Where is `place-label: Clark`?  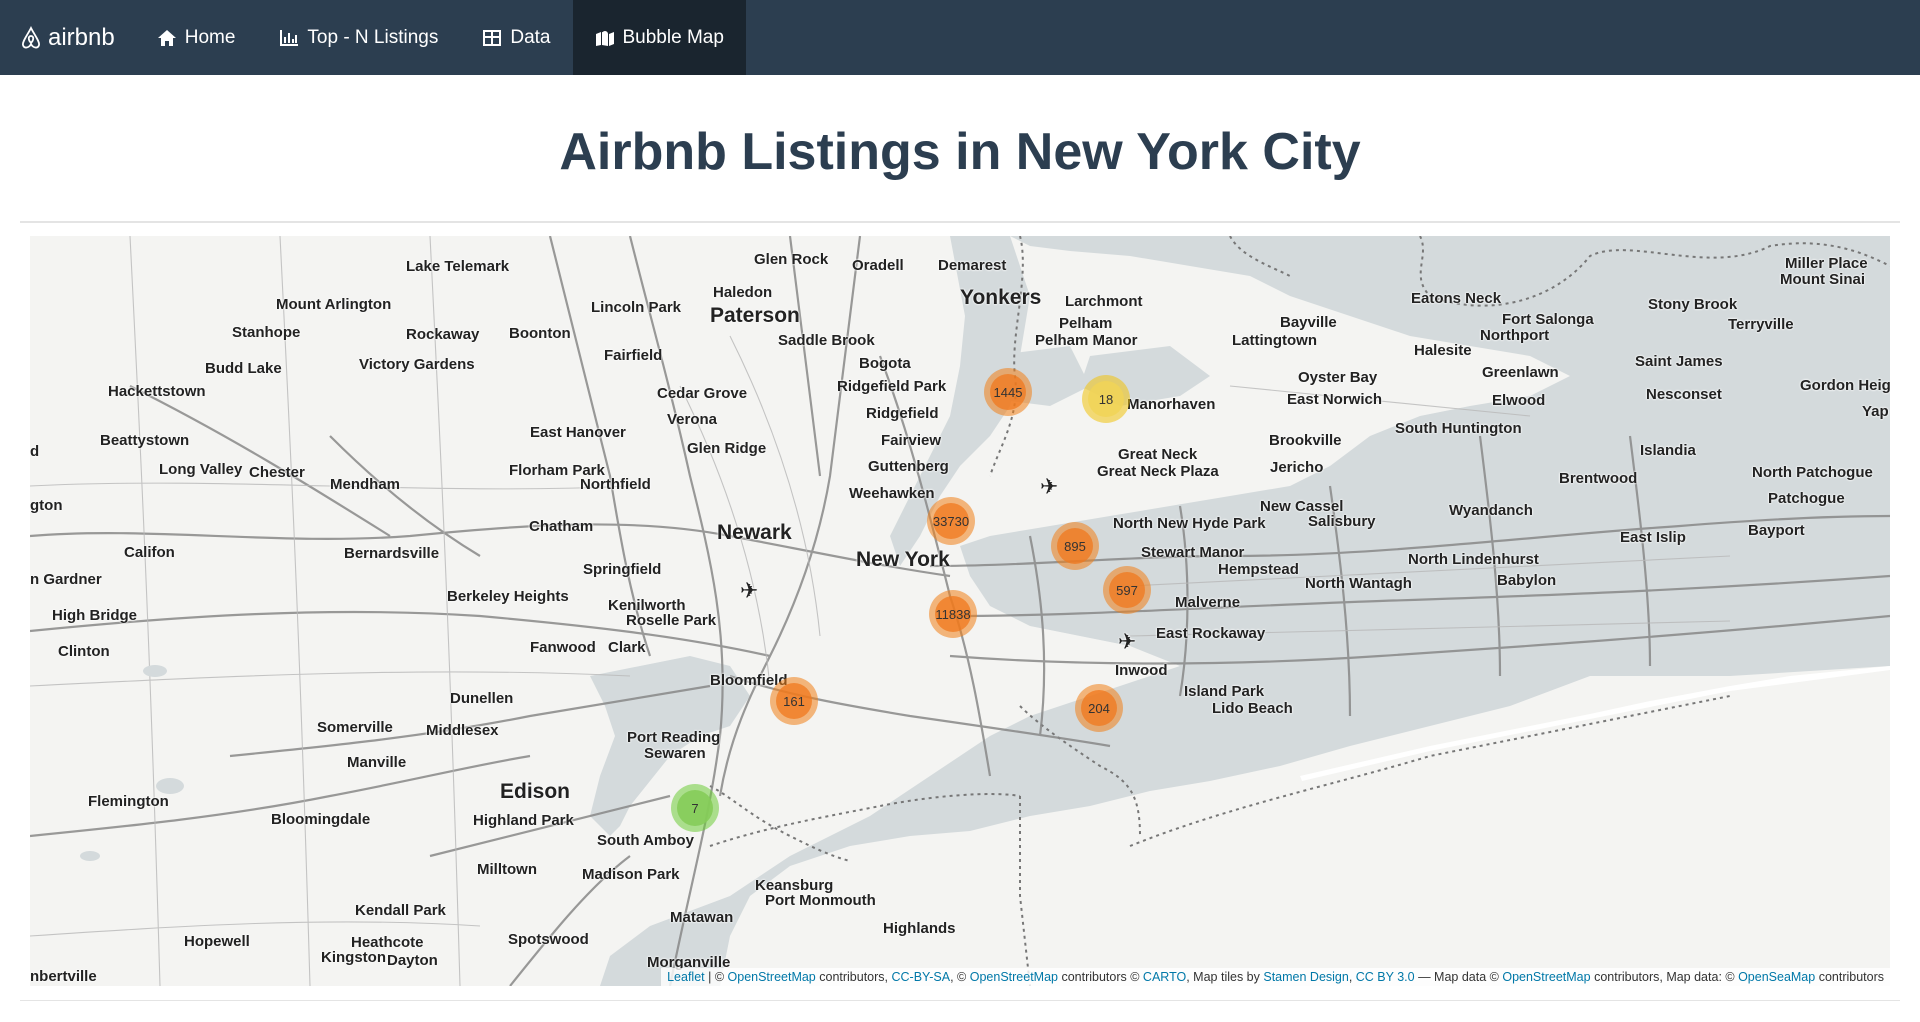
place-label: Clark is located at coordinates (627, 647).